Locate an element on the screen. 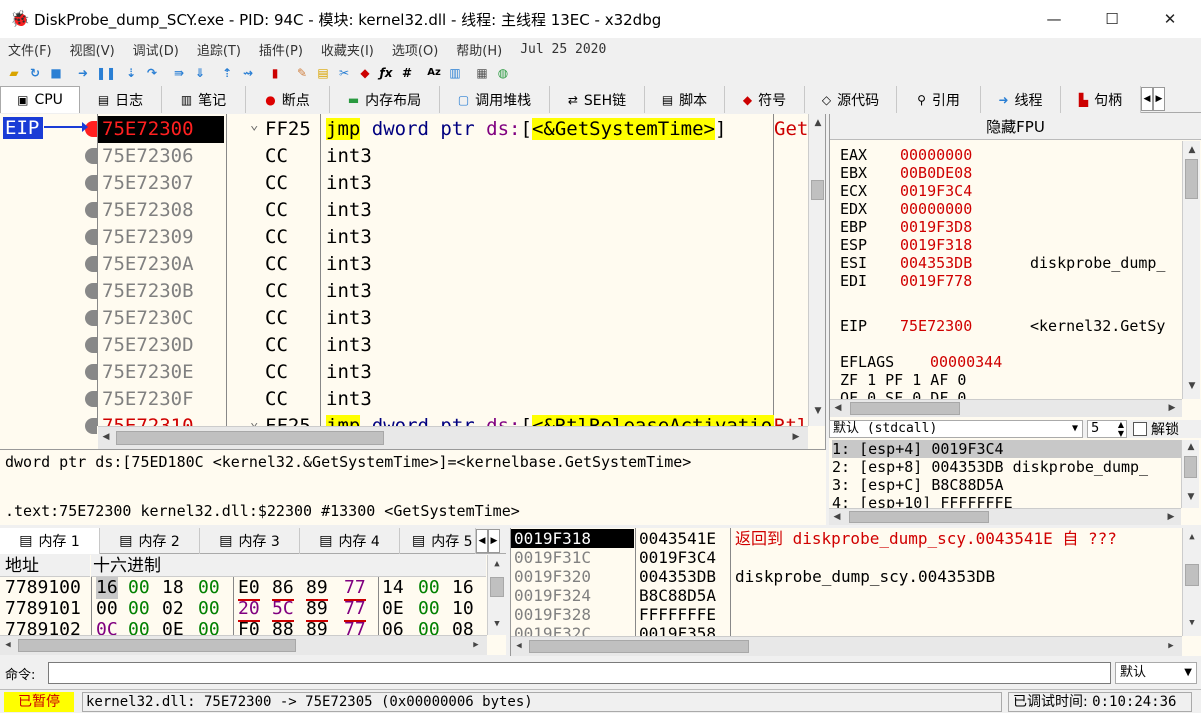 This screenshot has height=713, width=1201. register-value: 0019F778 is located at coordinates (936, 281).